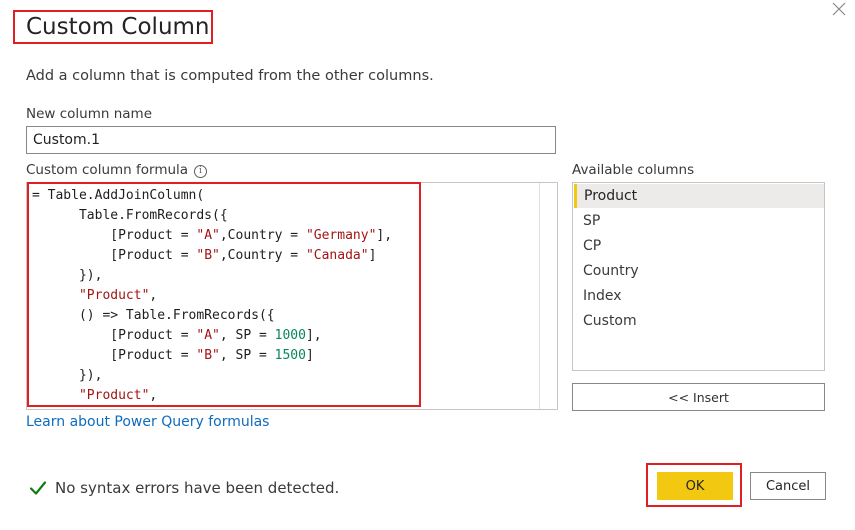 This screenshot has width=855, height=530. I want to click on formula-scrollbar, so click(548, 296).